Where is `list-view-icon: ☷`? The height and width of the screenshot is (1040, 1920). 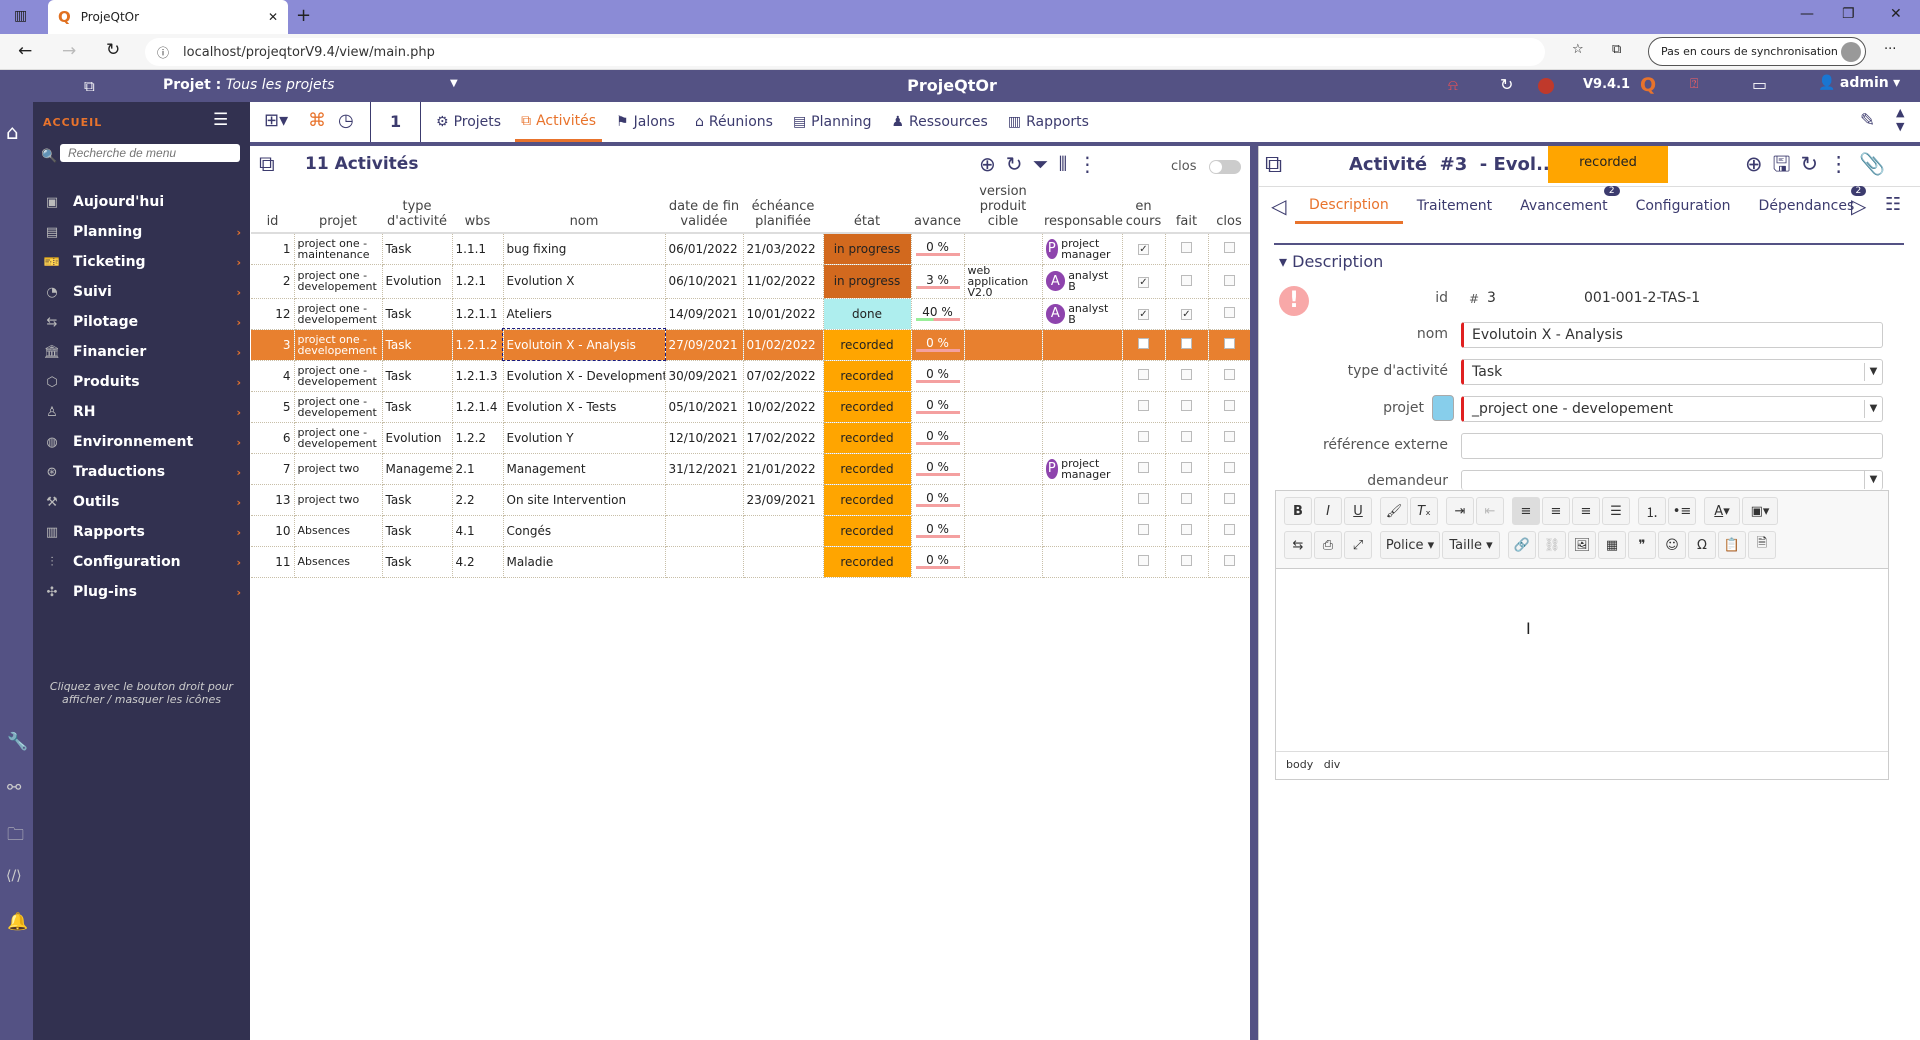 list-view-icon: ☷ is located at coordinates (1893, 204).